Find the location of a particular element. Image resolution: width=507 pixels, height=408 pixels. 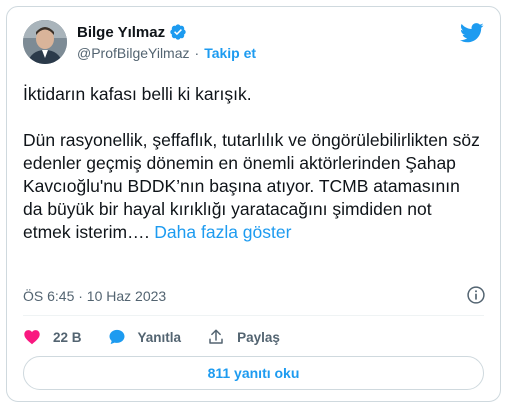

name-row: Bilge Yılmaz is located at coordinates (132, 32).